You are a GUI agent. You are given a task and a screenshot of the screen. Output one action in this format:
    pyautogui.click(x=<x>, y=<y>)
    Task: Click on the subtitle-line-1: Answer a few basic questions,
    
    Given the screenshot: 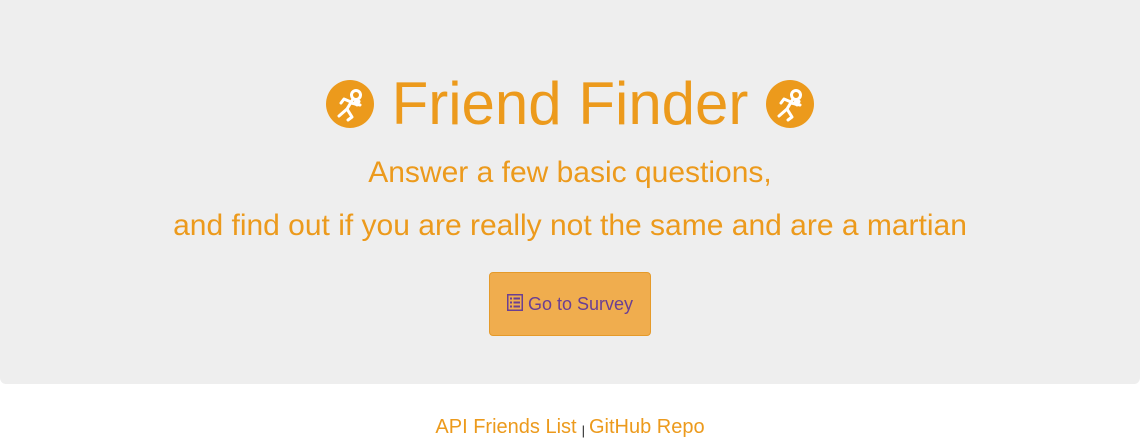 What is the action you would take?
    pyautogui.click(x=570, y=172)
    